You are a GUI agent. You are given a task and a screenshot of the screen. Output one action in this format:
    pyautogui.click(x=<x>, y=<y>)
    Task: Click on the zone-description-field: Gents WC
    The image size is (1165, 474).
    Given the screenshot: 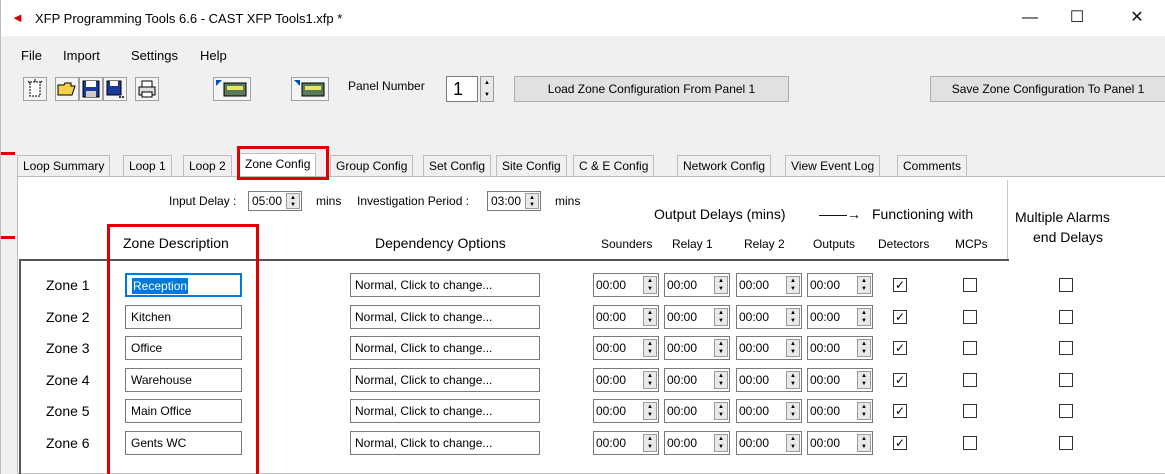 What is the action you would take?
    pyautogui.click(x=183, y=443)
    